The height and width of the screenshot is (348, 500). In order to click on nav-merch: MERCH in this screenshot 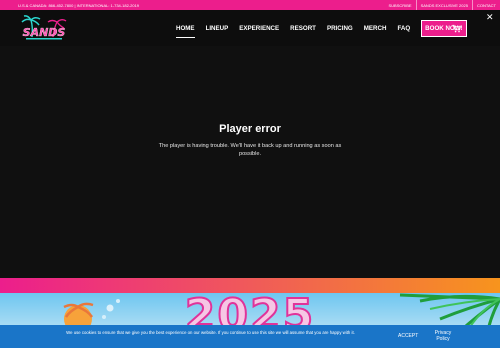, I will do `click(375, 28)`.